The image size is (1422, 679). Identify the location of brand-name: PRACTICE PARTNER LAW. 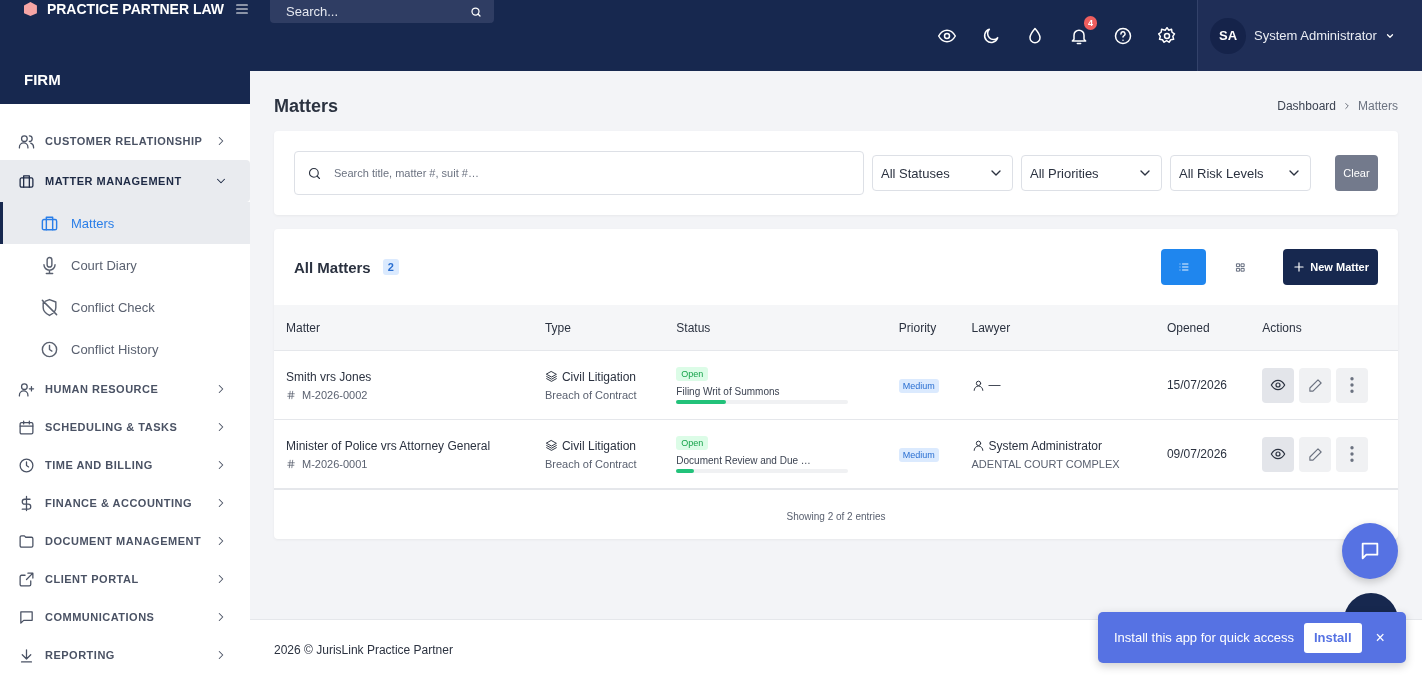
(135, 9).